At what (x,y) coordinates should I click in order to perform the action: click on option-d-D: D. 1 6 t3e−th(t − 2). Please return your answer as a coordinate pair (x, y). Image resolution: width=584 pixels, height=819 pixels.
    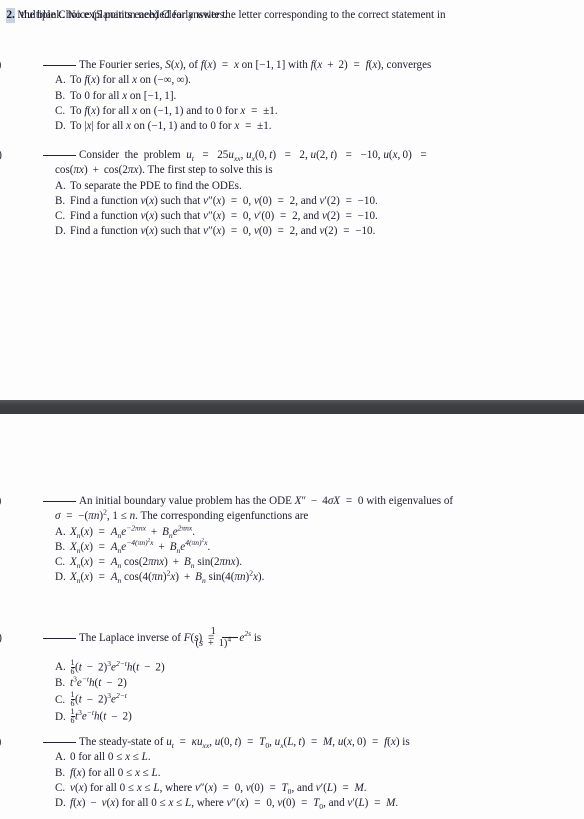
    Looking at the image, I should click on (318, 716).